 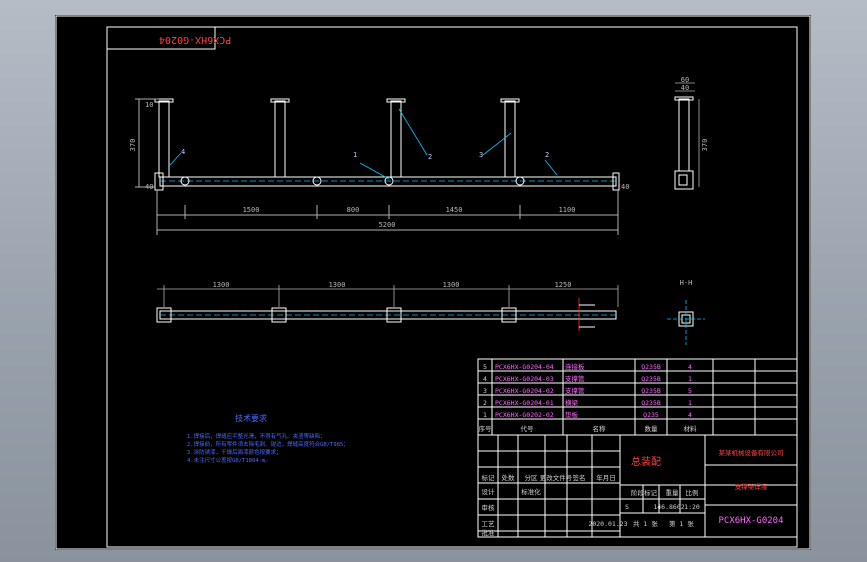 What do you see at coordinates (183, 152) in the screenshot?
I see `svg-text: 4` at bounding box center [183, 152].